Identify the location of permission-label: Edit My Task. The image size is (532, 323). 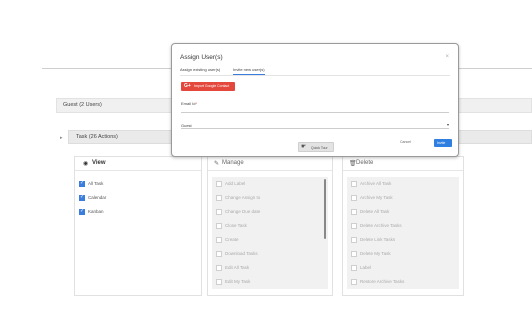
(238, 281).